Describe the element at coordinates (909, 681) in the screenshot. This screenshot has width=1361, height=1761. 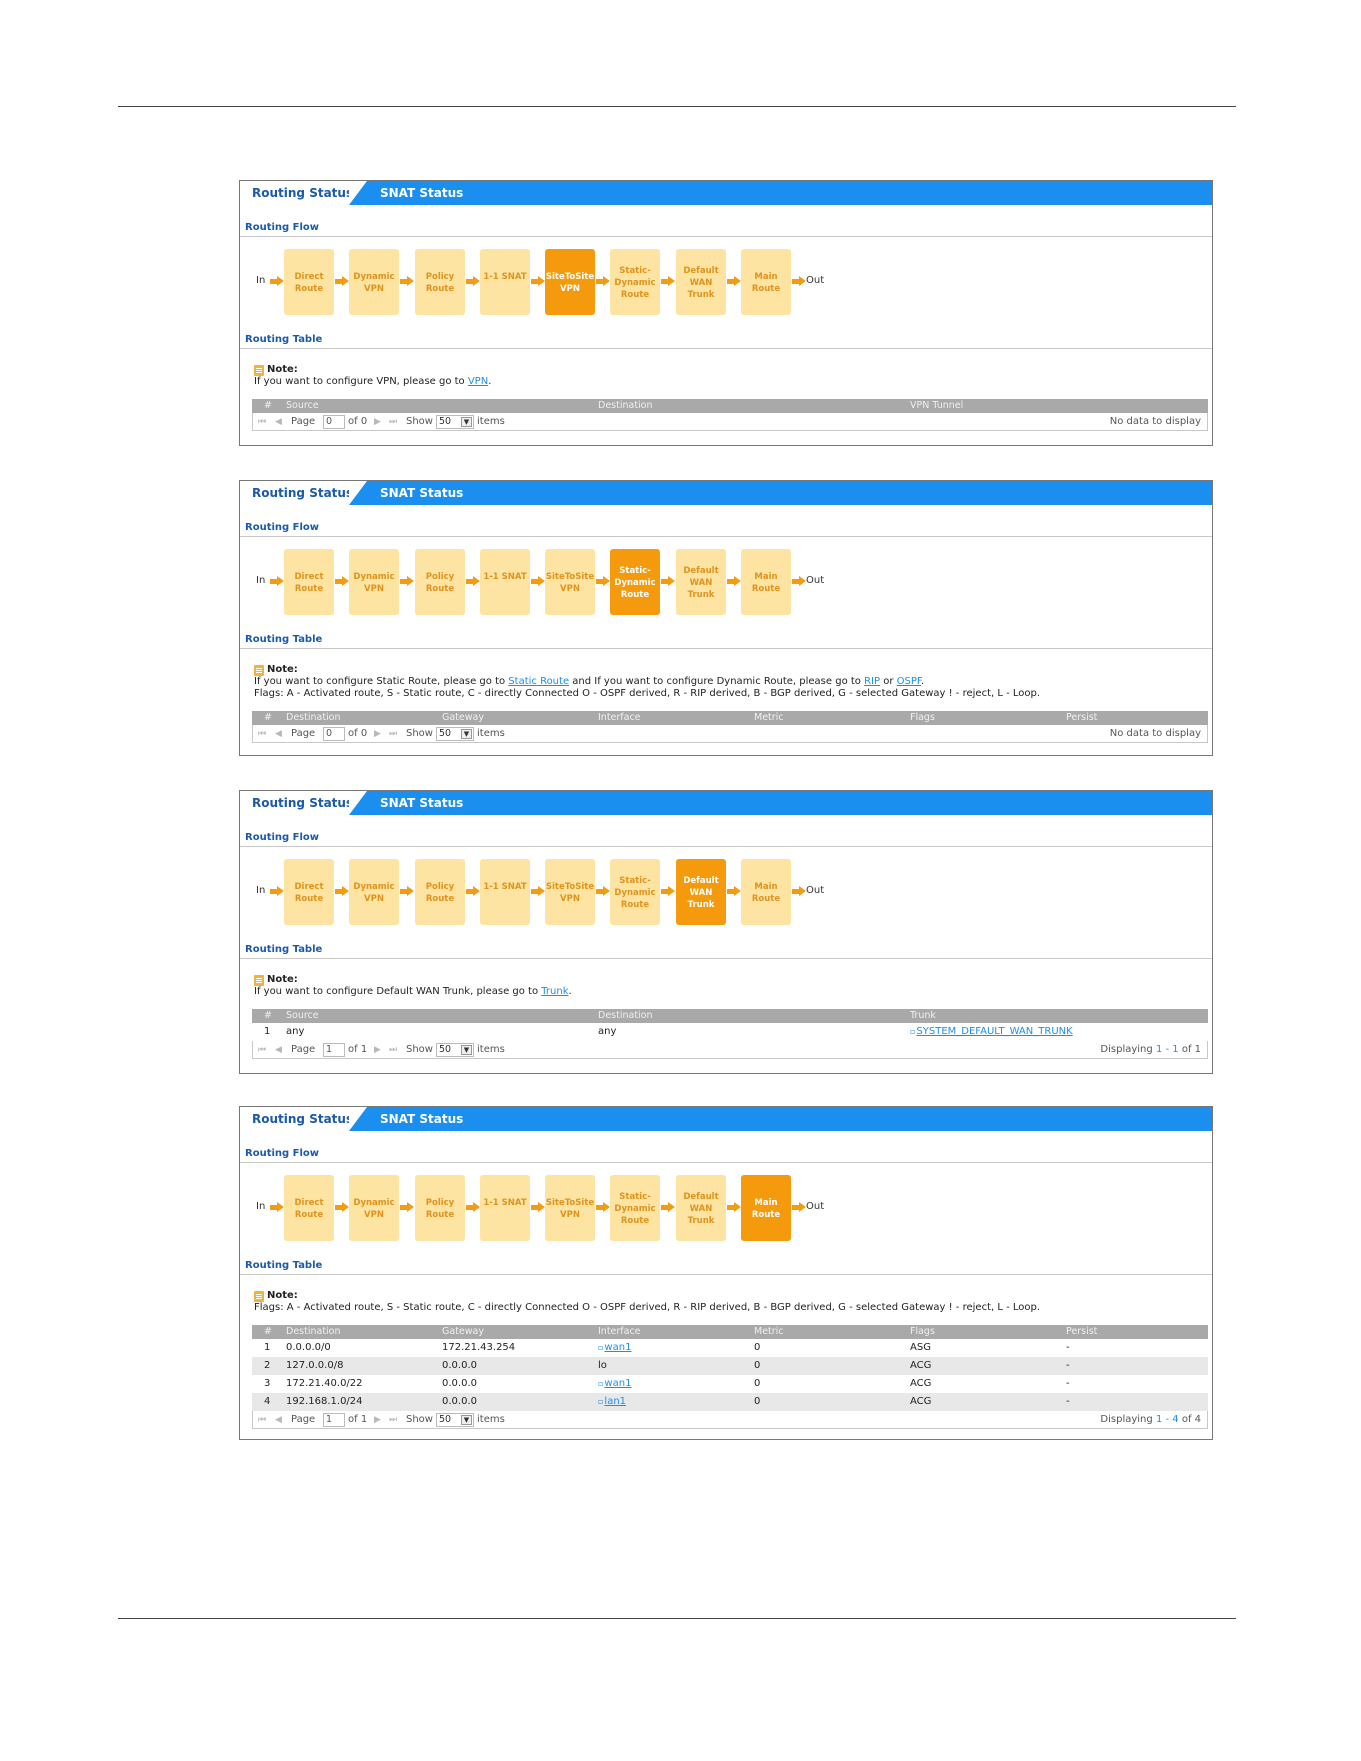
I see `note-link: OSPF` at that location.